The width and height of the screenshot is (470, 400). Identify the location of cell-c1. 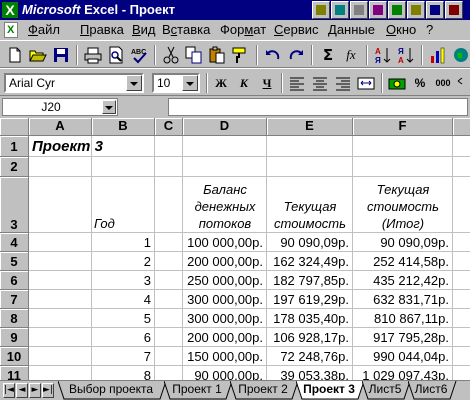
(169, 146).